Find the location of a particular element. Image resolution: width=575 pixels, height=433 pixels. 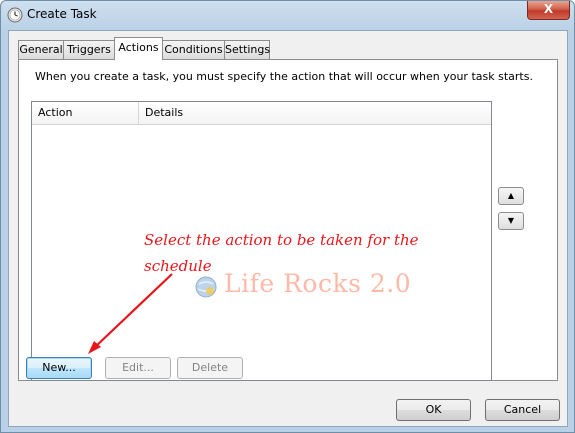

tab-settings: Settings is located at coordinates (247, 49).